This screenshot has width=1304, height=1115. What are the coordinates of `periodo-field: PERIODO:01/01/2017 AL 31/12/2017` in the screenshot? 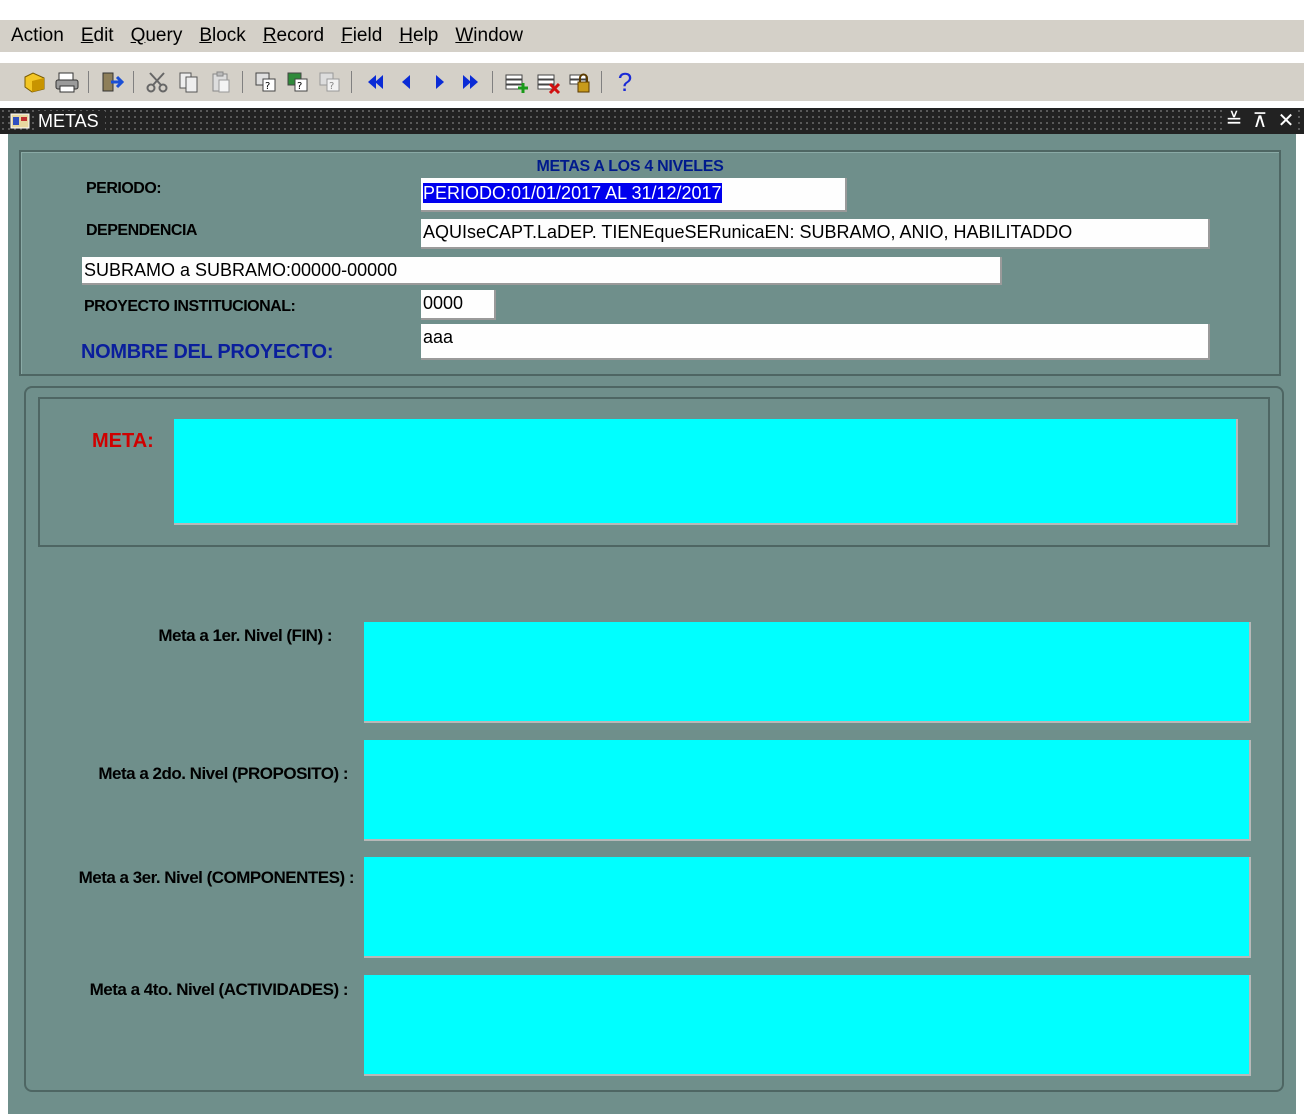 It's located at (634, 195).